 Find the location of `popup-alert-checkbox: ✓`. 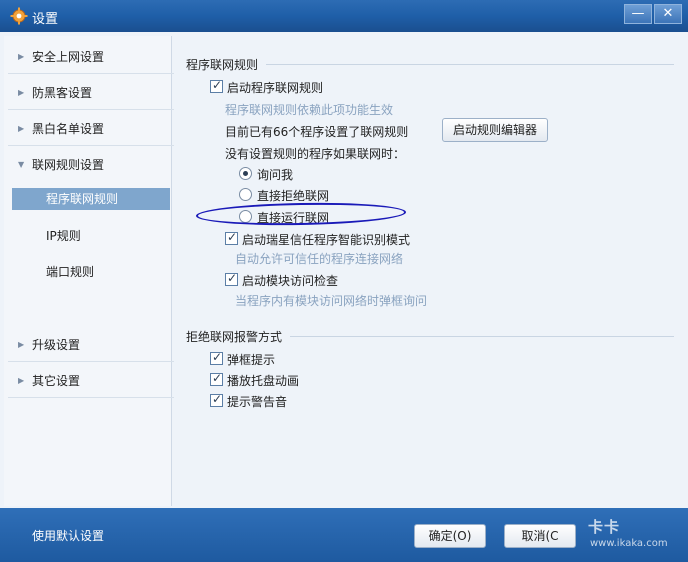

popup-alert-checkbox: ✓ is located at coordinates (216, 357).